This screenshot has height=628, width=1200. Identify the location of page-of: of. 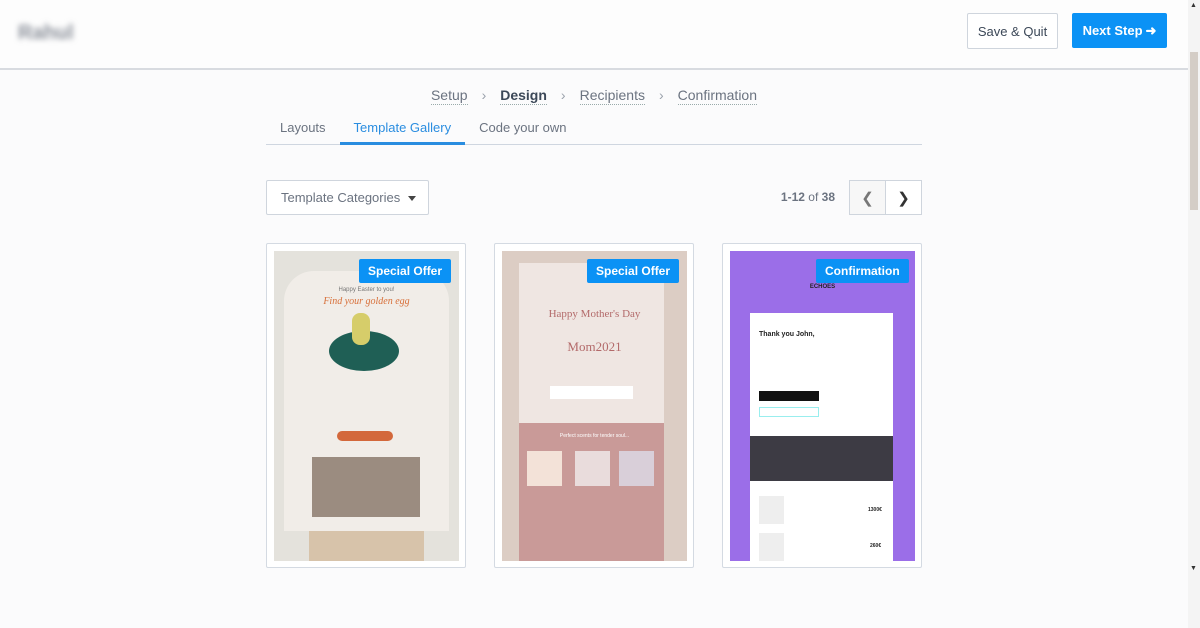
(813, 197).